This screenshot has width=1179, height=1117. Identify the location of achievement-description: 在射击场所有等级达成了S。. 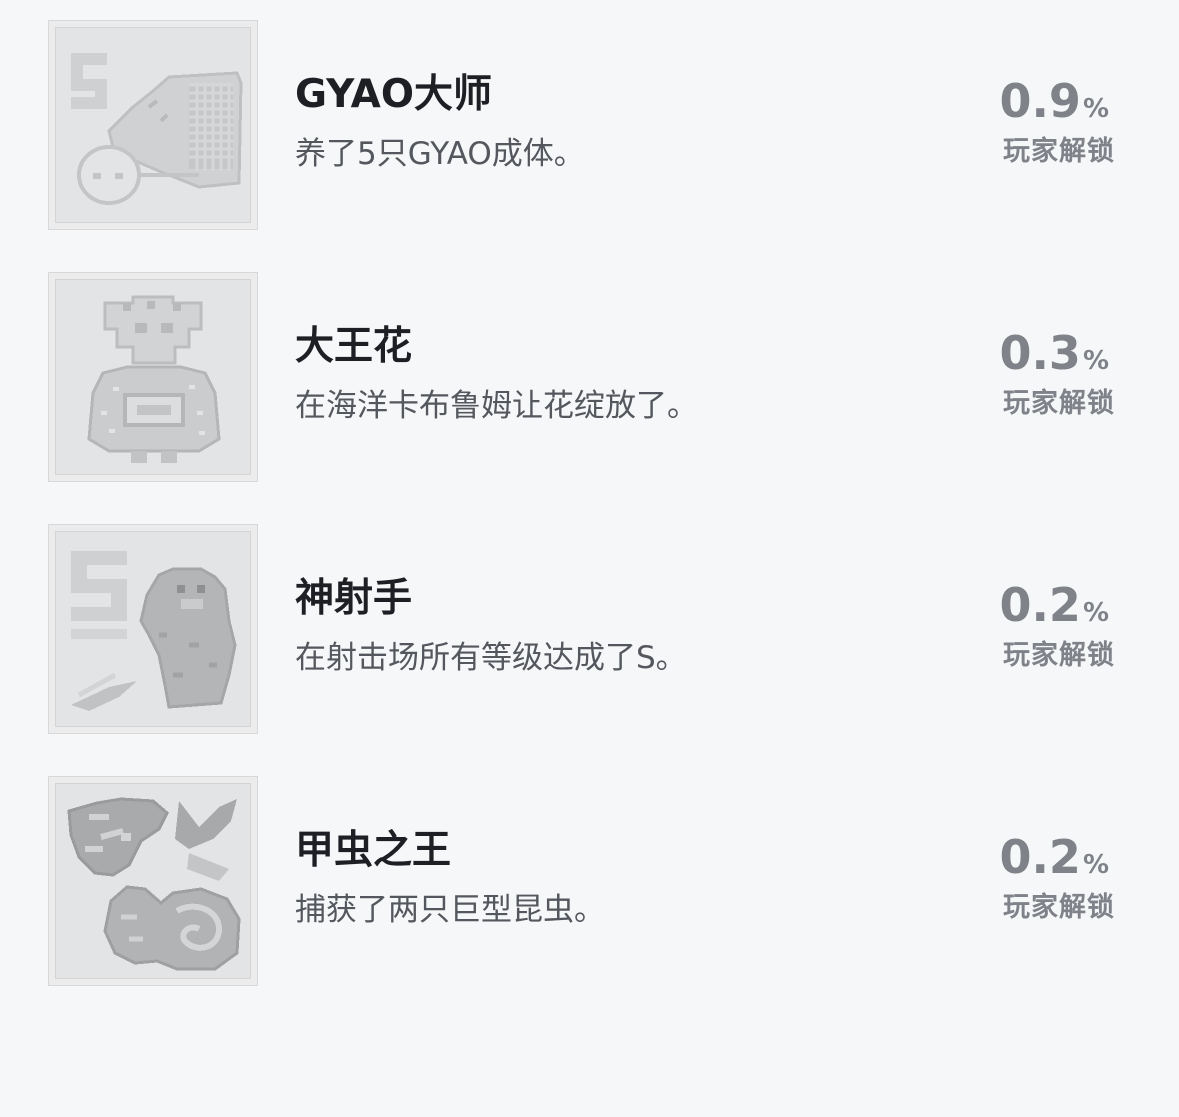
(491, 658).